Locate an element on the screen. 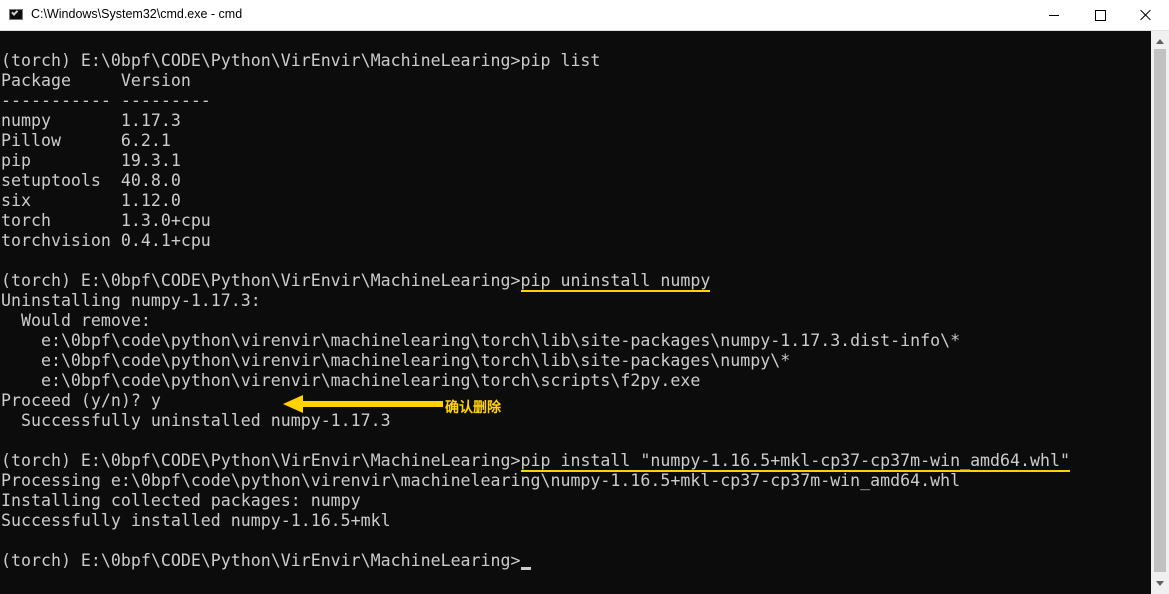  console-line: six 1.12.0 is located at coordinates (91, 200).